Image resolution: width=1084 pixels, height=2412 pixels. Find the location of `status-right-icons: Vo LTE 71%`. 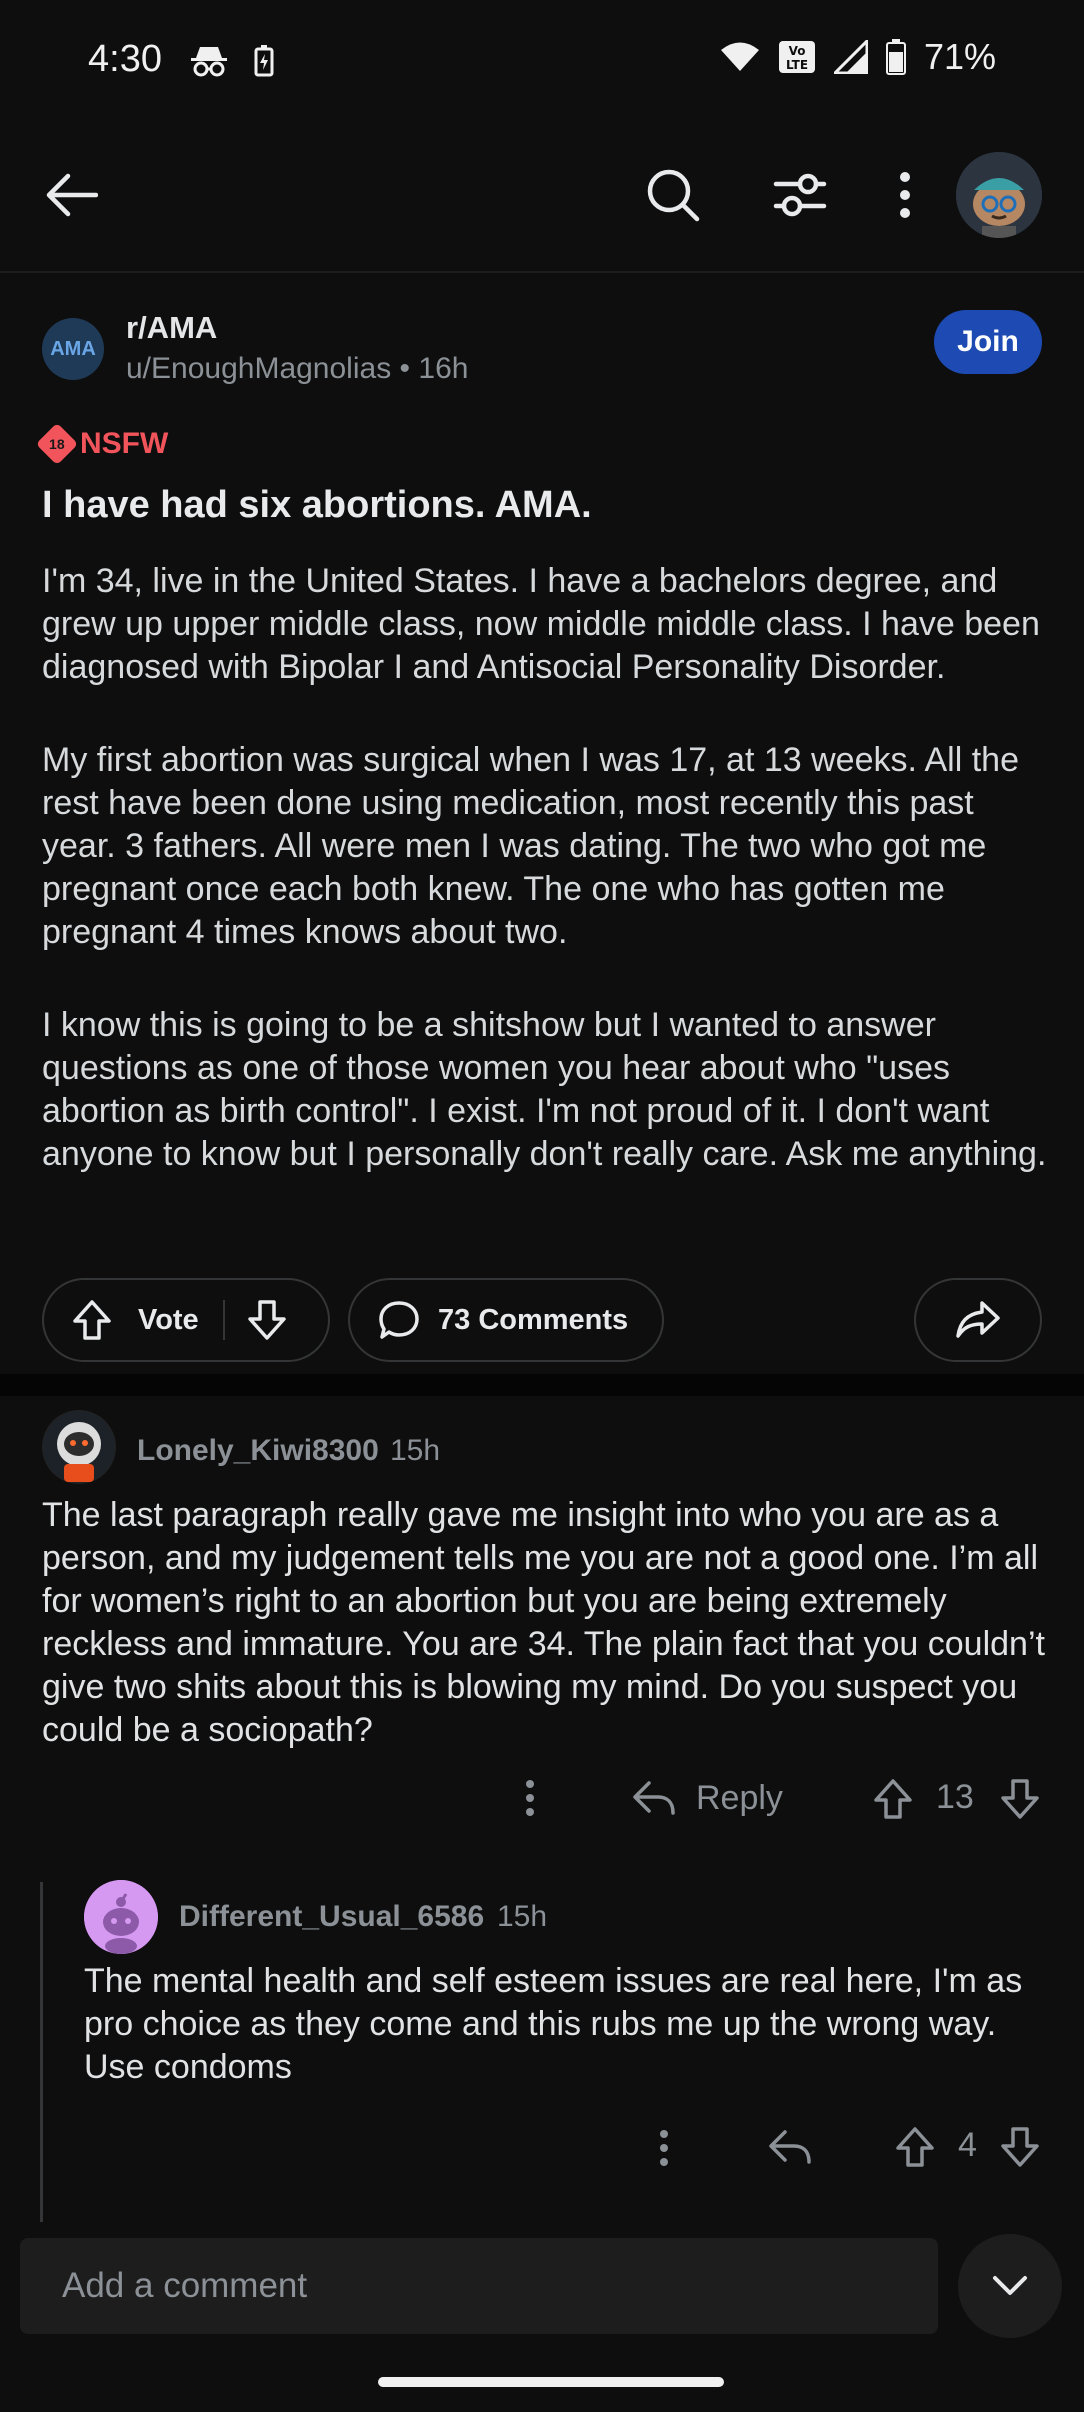

status-right-icons: Vo LTE 71% is located at coordinates (858, 57).